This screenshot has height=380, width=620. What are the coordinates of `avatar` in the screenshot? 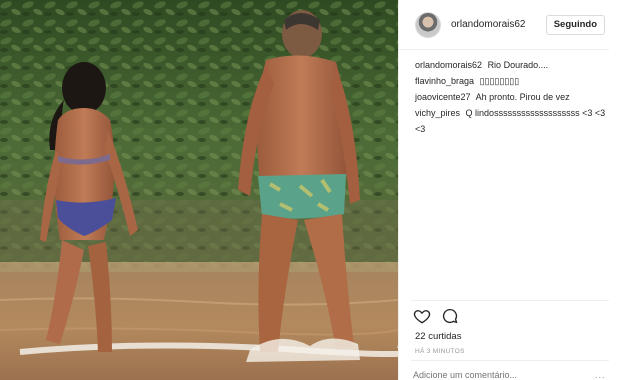 It's located at (428, 24).